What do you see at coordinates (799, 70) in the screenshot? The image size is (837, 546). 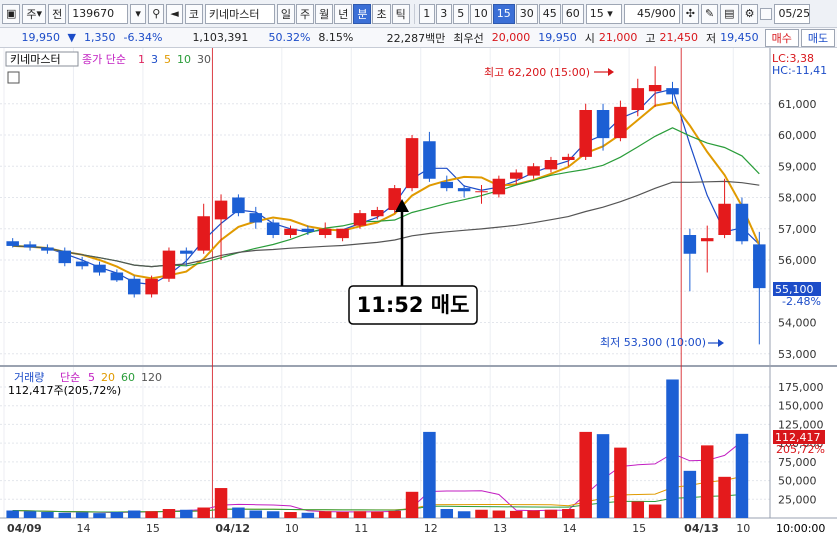 I see `hc-label: HC:-11,41` at bounding box center [799, 70].